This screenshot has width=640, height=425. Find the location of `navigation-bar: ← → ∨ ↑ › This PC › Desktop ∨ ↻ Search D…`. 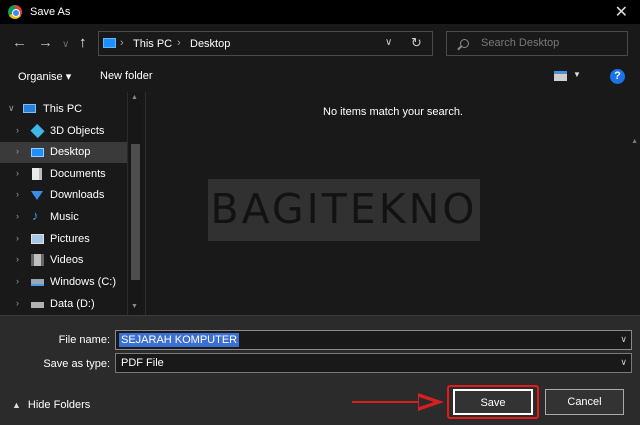

navigation-bar: ← → ∨ ↑ › This PC › Desktop ∨ ↻ Search D… is located at coordinates (320, 44).